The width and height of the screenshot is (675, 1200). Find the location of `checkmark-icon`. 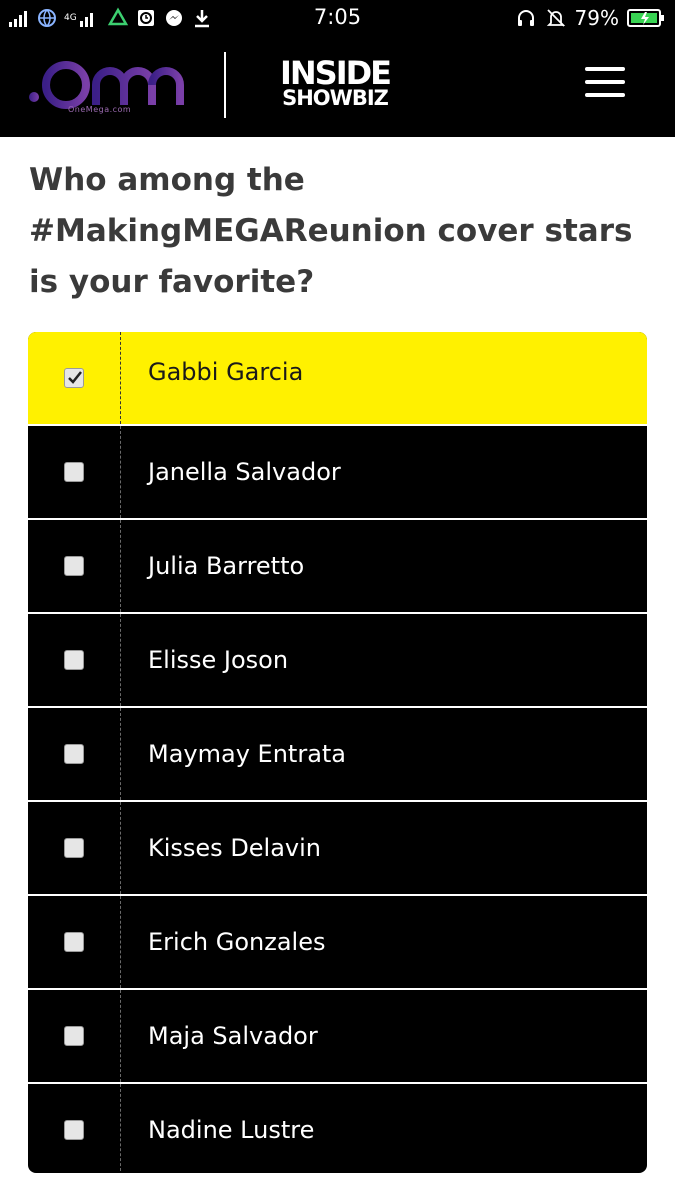

checkmark-icon is located at coordinates (75, 377).